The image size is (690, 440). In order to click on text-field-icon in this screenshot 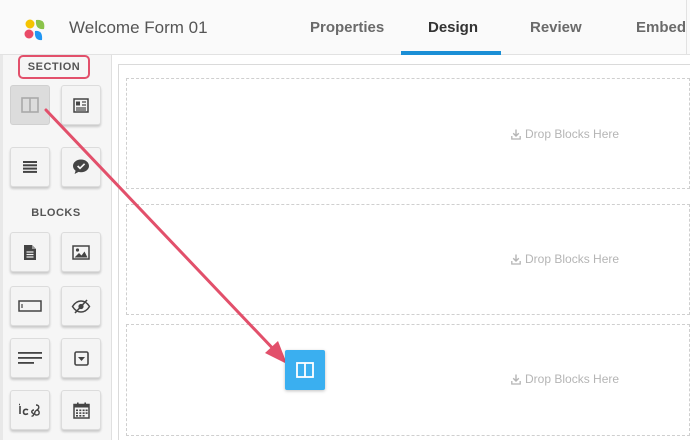, I will do `click(30, 306)`.